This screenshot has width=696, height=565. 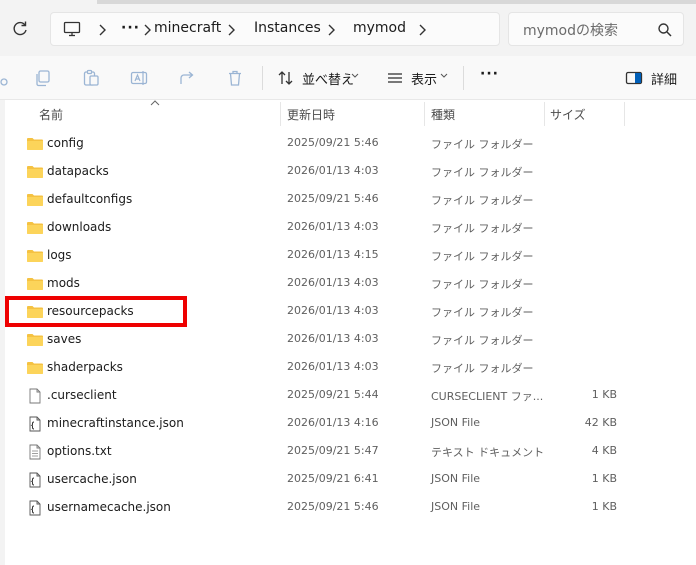 I want to click on file-row-logs: logs 2026/01/13 4:15 ファイル フォルダー, so click(x=348, y=256).